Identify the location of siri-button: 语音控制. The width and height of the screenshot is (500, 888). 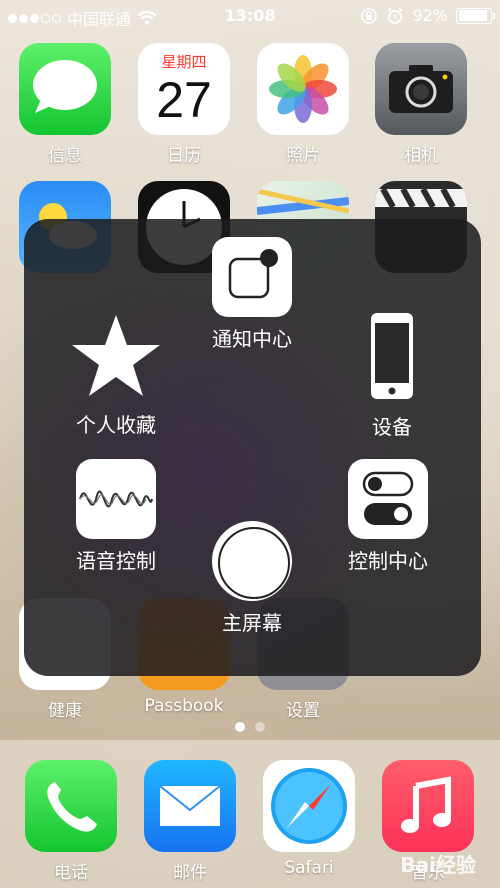
(116, 516).